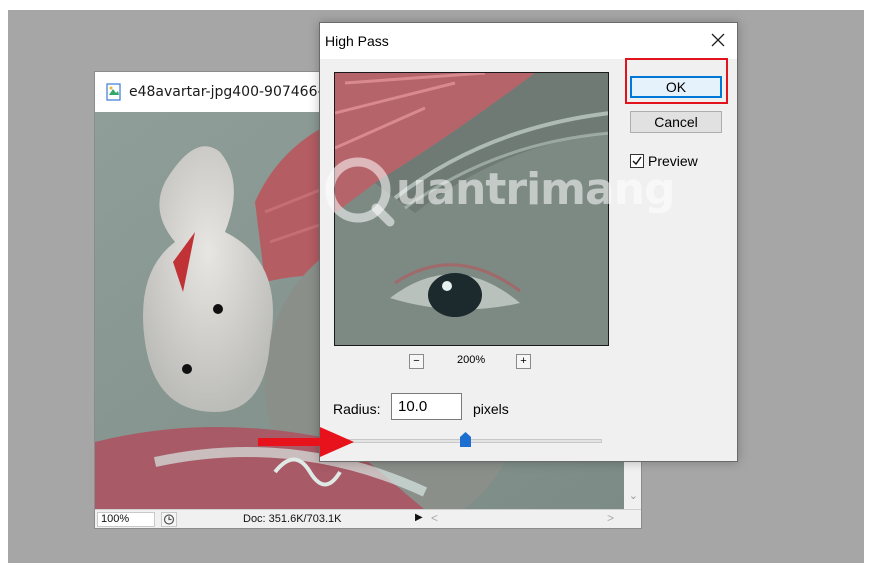  I want to click on preview-label: Preview, so click(673, 161).